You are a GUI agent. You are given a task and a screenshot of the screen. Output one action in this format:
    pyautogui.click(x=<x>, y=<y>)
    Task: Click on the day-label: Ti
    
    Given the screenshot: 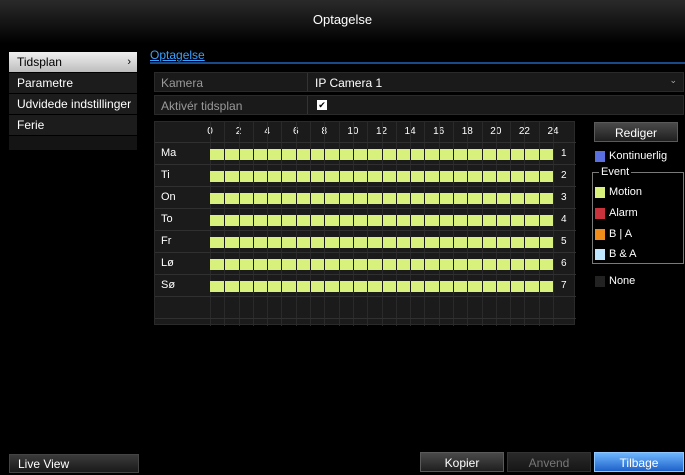 What is the action you would take?
    pyautogui.click(x=165, y=175)
    